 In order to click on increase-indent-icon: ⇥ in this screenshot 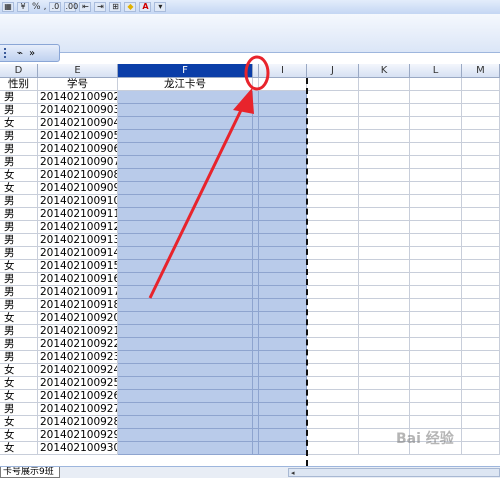, I will do `click(100, 7)`.